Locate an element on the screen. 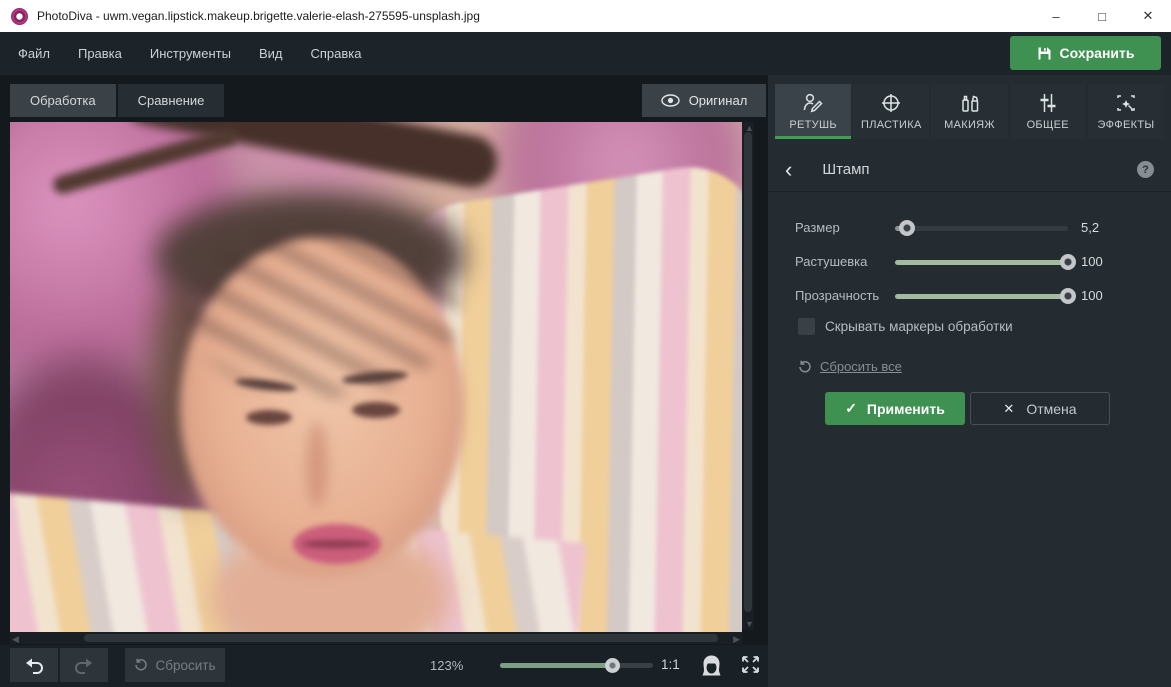 This screenshot has height=687, width=1171. fit-to-face-button is located at coordinates (711, 668).